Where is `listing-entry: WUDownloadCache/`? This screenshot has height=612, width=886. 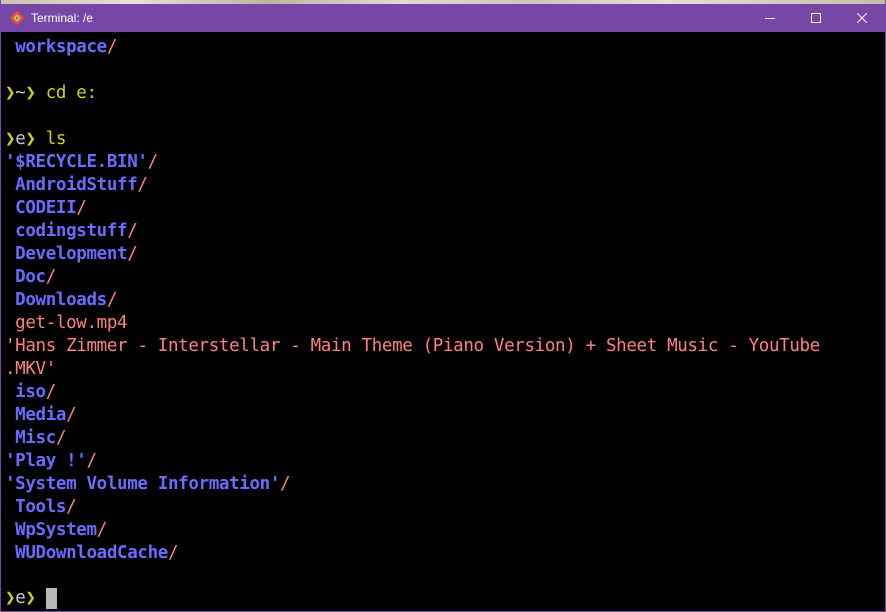
listing-entry: WUDownloadCache/ is located at coordinates (91, 553).